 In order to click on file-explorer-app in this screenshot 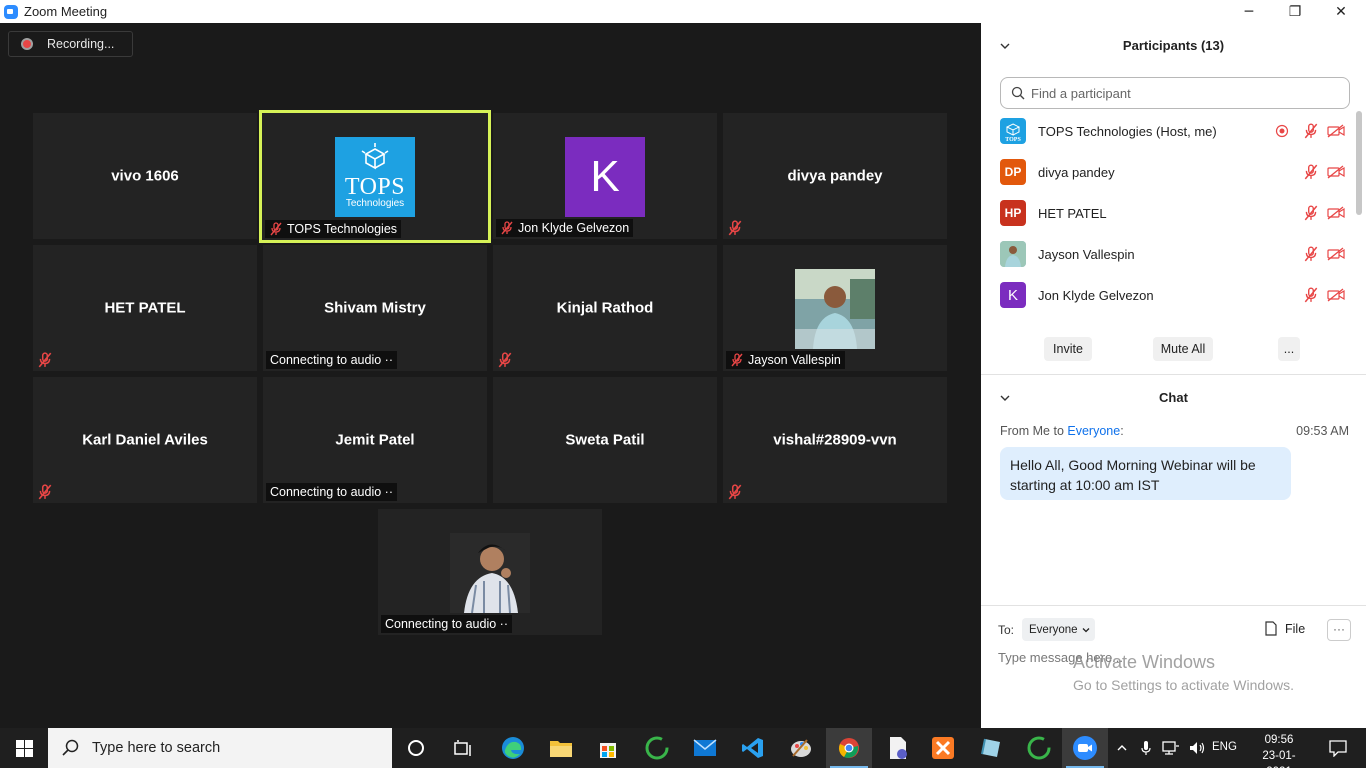, I will do `click(561, 748)`.